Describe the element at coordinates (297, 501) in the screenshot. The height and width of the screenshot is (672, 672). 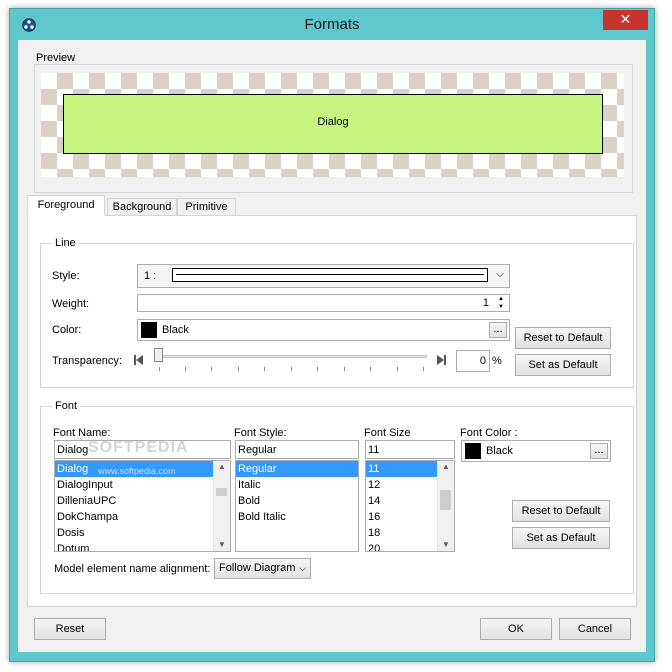
I see `list-item: Bold` at that location.